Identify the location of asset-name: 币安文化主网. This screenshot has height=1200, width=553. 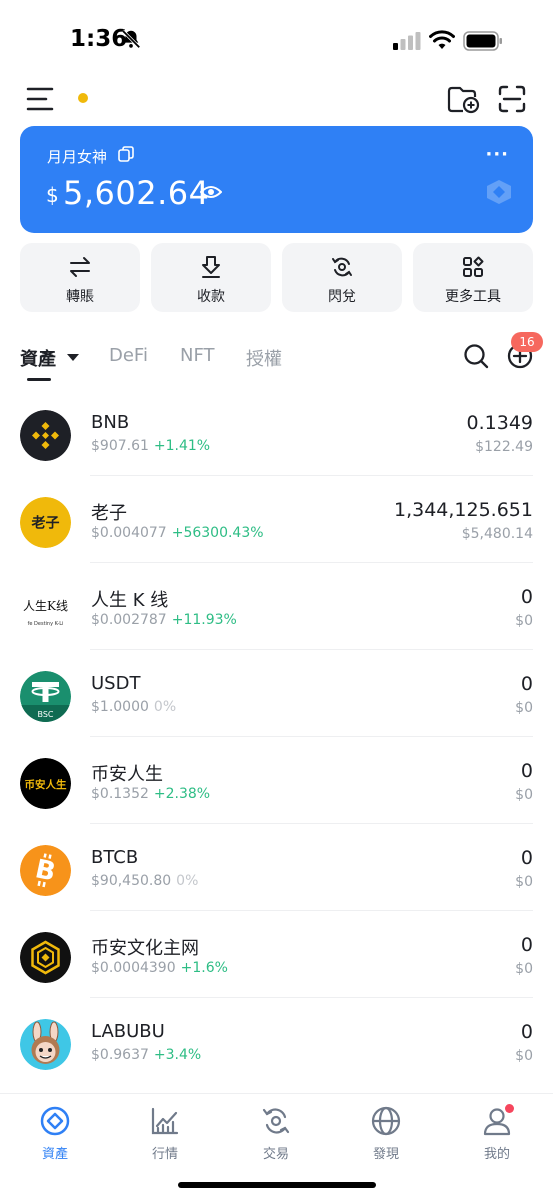
(145, 948).